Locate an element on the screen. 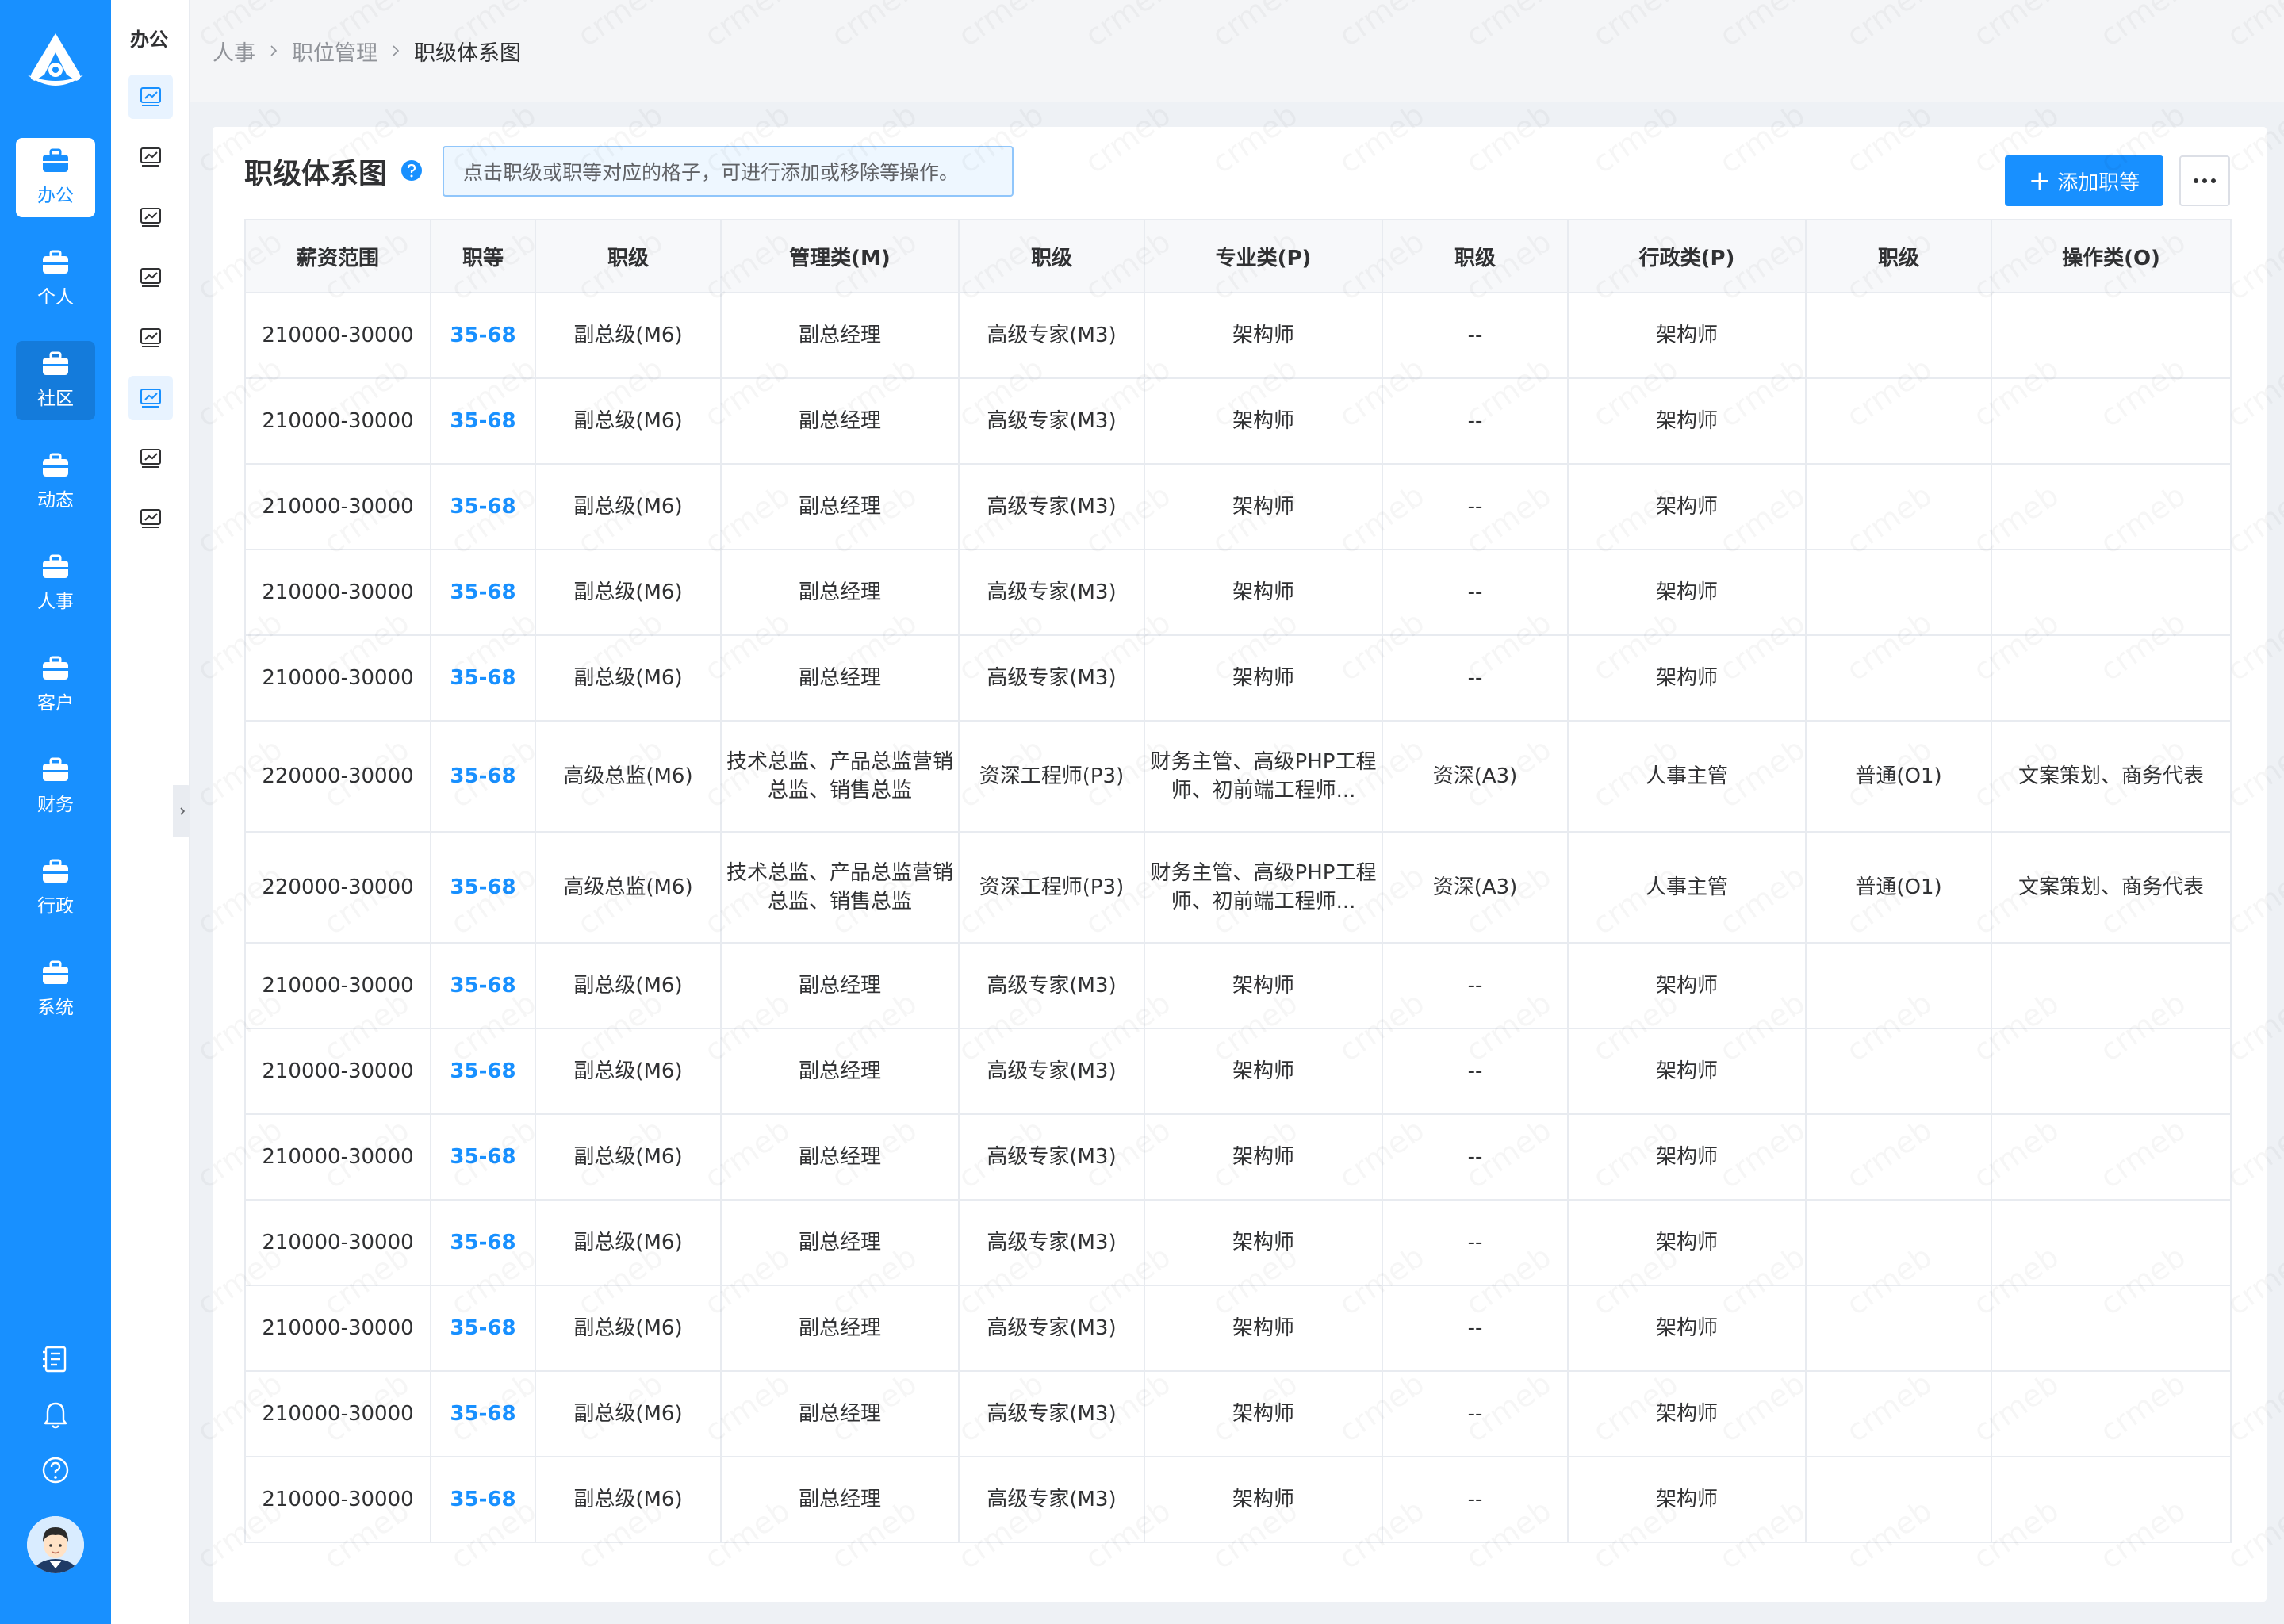 Image resolution: width=2284 pixels, height=1624 pixels. table-cell: 人事主管 is located at coordinates (1687, 776).